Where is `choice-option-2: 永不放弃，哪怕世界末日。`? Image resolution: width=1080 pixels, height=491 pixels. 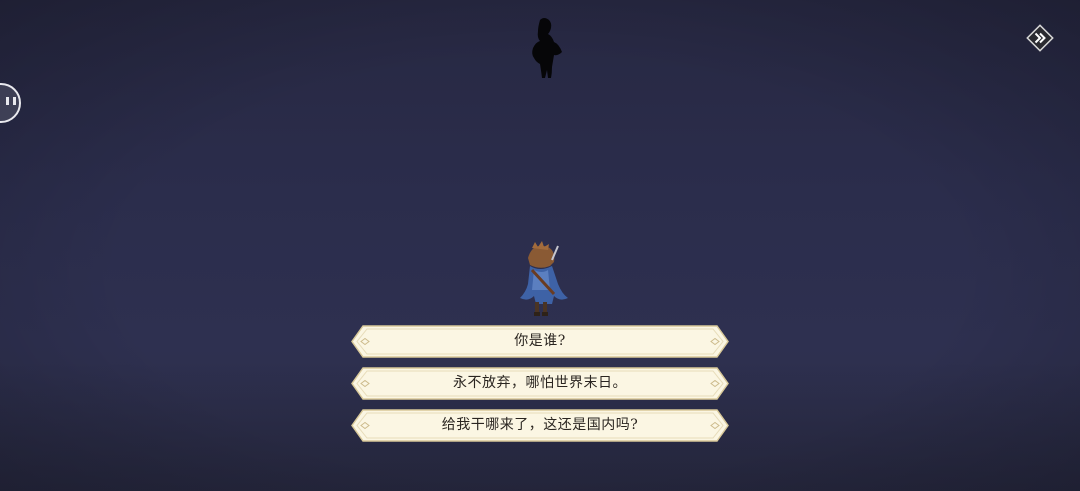
choice-option-2: 永不放弃，哪怕世界末日。 is located at coordinates (540, 383).